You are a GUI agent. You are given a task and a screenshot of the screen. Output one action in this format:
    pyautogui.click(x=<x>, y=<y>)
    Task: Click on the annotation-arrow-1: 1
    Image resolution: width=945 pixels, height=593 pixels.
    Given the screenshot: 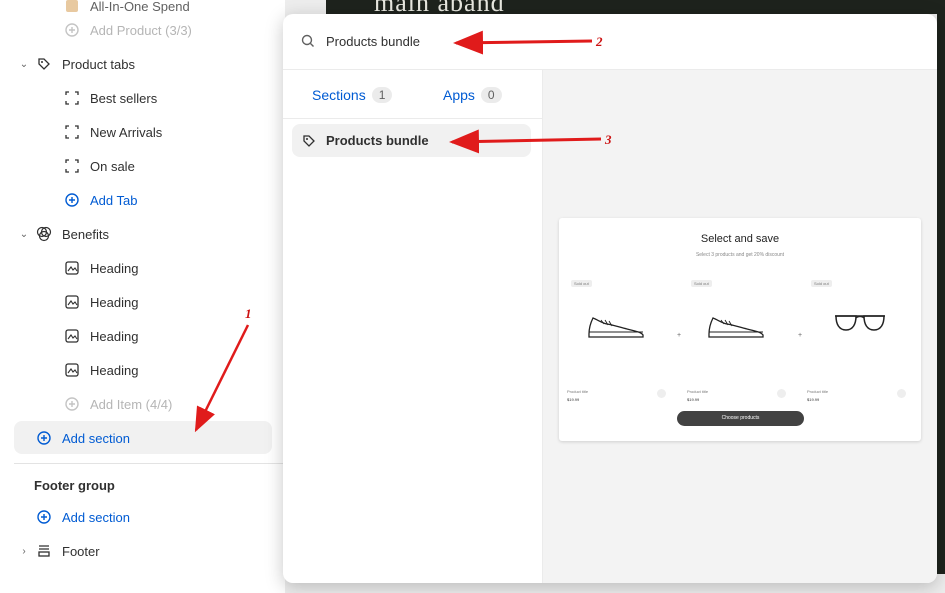 What is the action you would take?
    pyautogui.click(x=223, y=369)
    